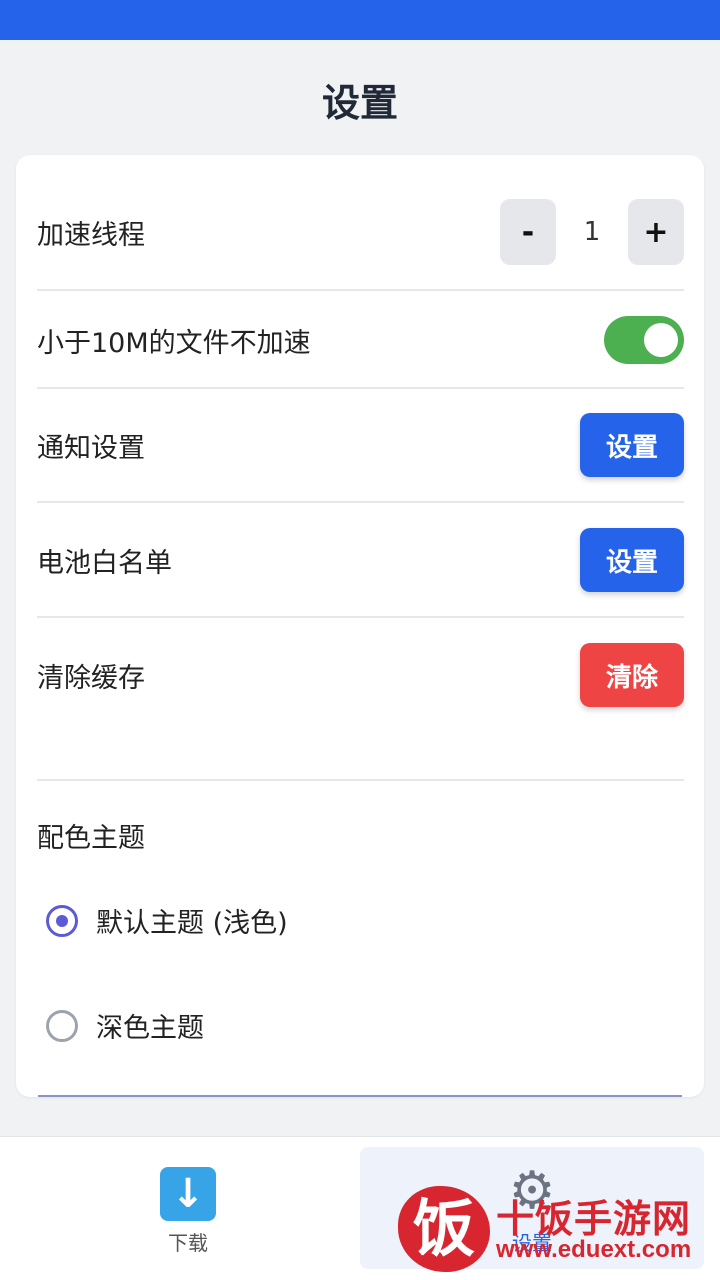 The image size is (720, 1280). What do you see at coordinates (632, 445) in the screenshot?
I see `notification-settings-button: 设置` at bounding box center [632, 445].